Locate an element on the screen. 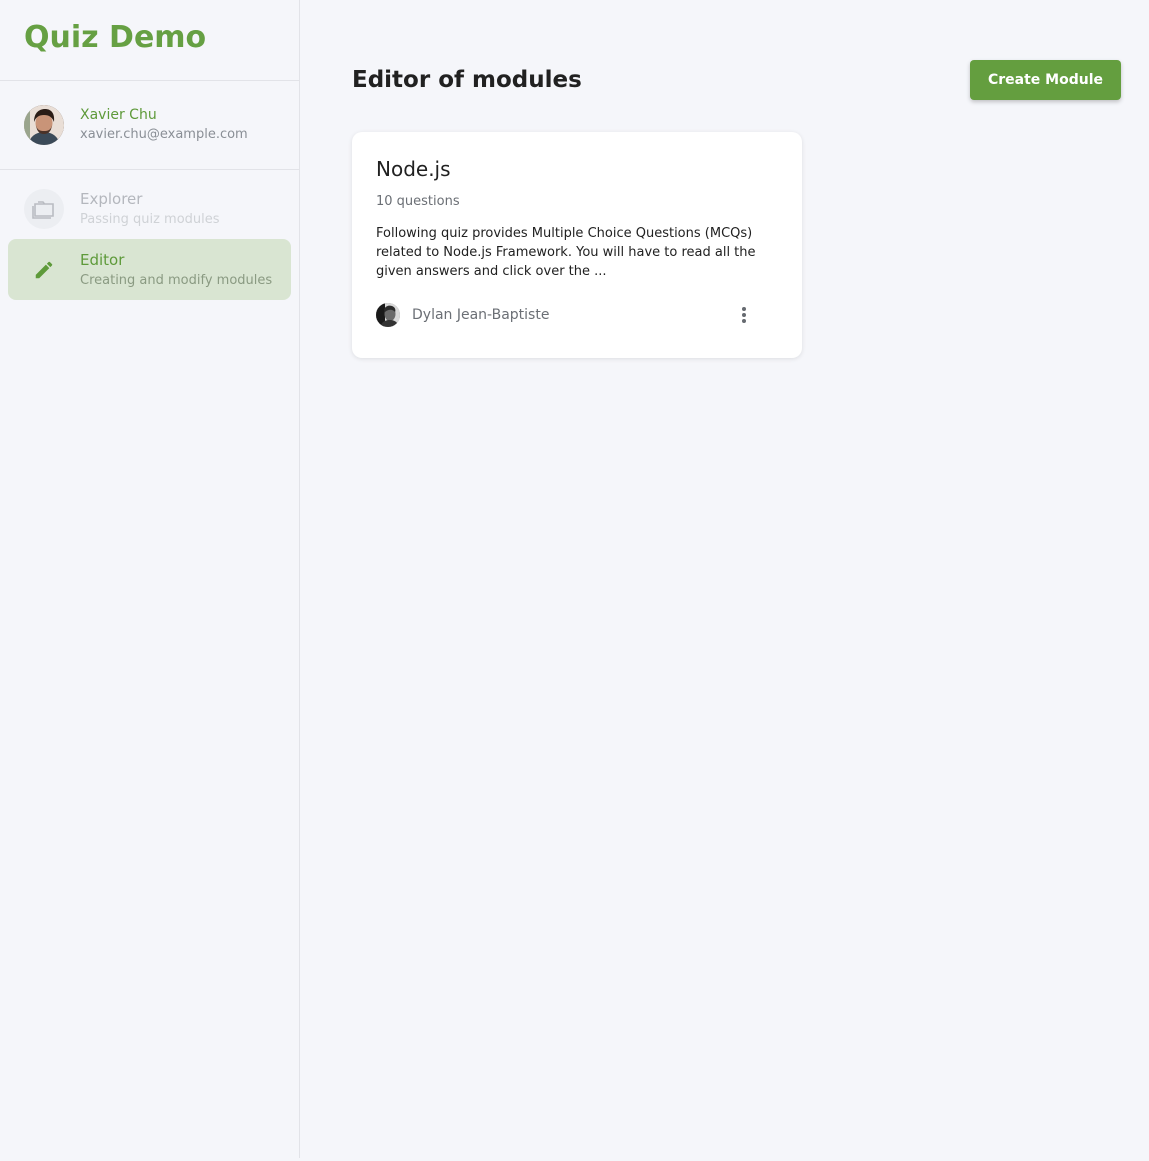 The width and height of the screenshot is (1149, 1161). create-module-button: Create Module is located at coordinates (1045, 80).